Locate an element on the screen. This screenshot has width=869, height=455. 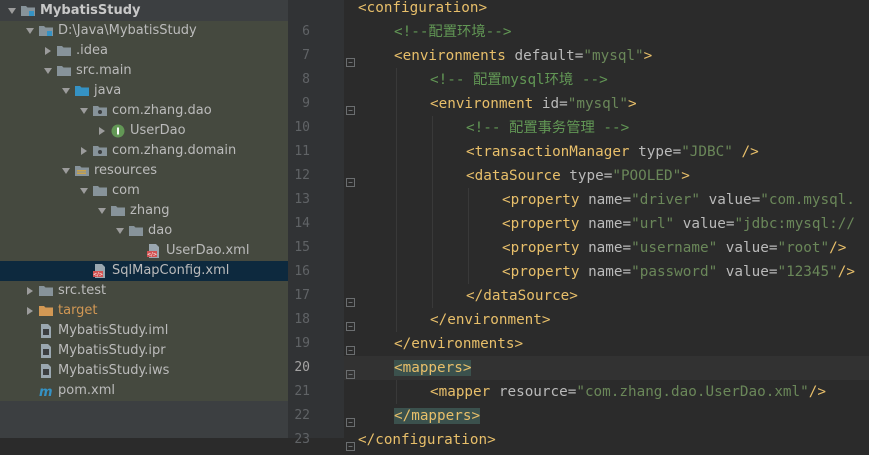
code-token: "password" is located at coordinates (674, 272).